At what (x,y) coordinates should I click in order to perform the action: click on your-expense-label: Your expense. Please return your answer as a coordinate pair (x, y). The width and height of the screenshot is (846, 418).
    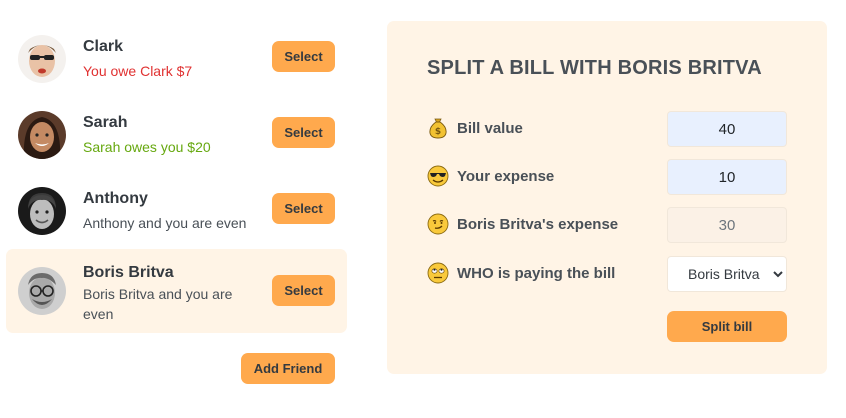
    Looking at the image, I should click on (506, 176).